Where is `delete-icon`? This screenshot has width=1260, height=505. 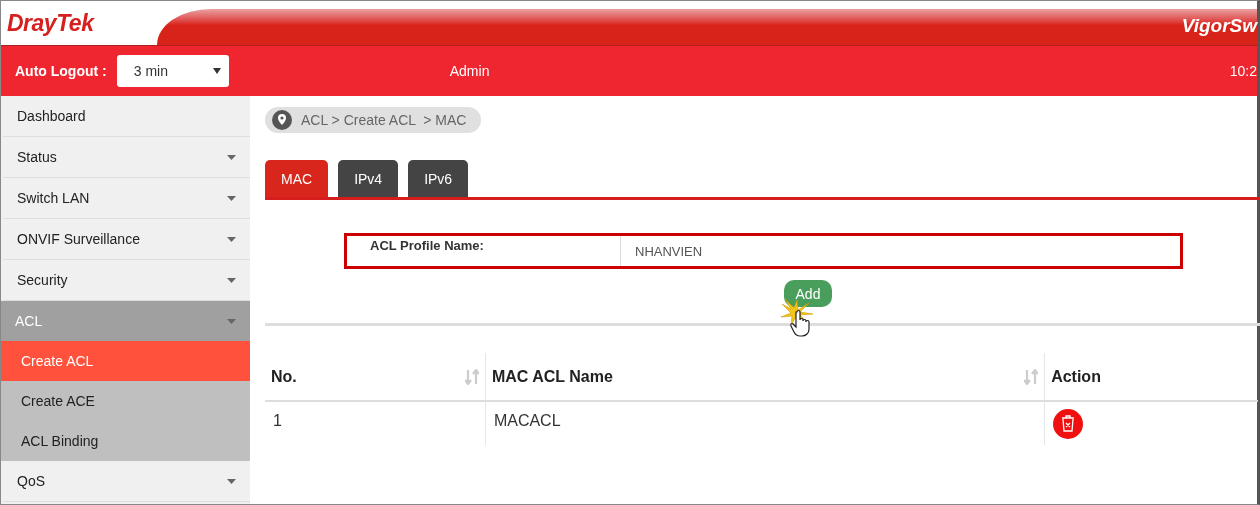
delete-icon is located at coordinates (1068, 424).